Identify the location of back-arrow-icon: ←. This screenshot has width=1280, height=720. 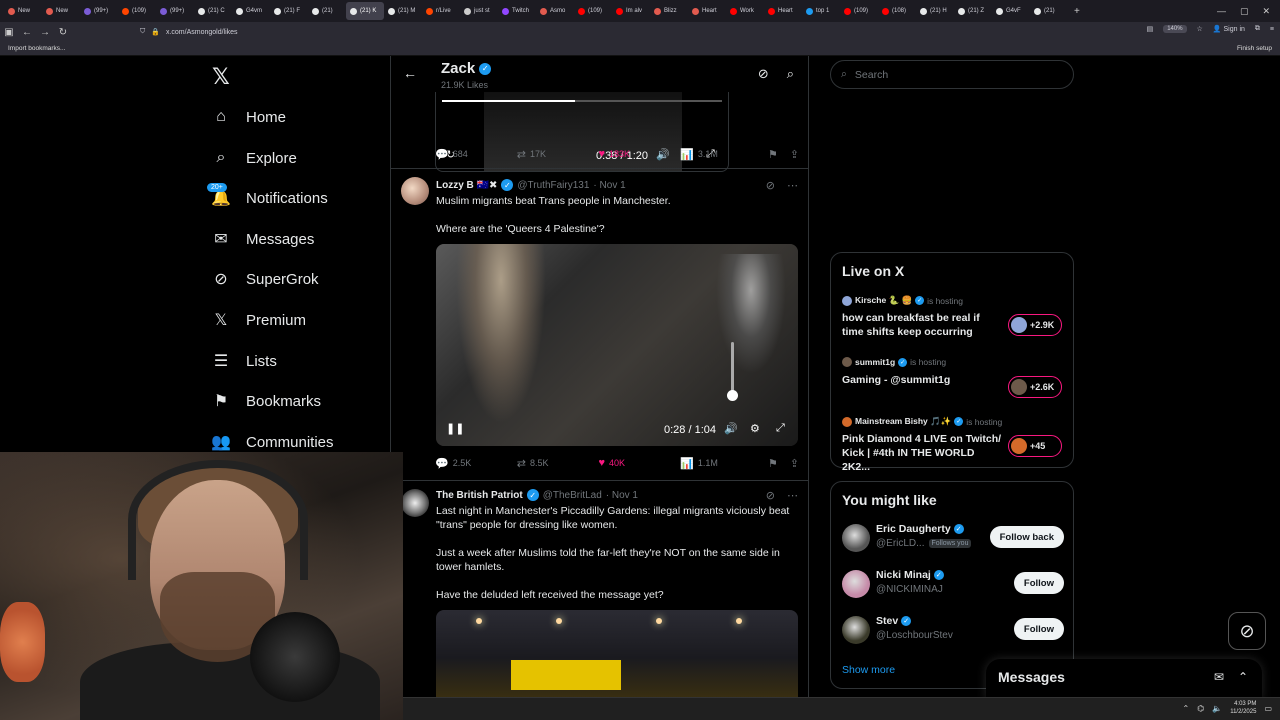
(410, 73).